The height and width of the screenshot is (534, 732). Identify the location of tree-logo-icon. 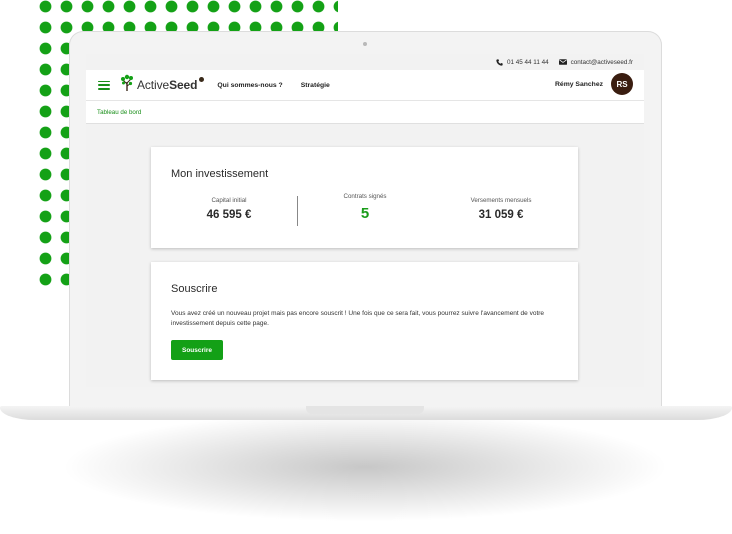
(127, 85).